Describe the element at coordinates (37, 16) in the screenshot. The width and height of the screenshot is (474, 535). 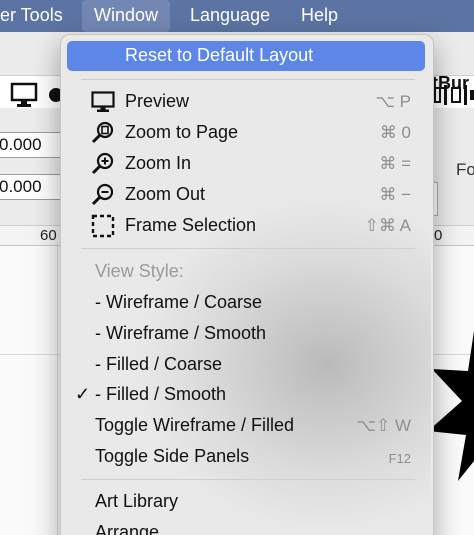
I see `menu-tools: er Tools` at that location.